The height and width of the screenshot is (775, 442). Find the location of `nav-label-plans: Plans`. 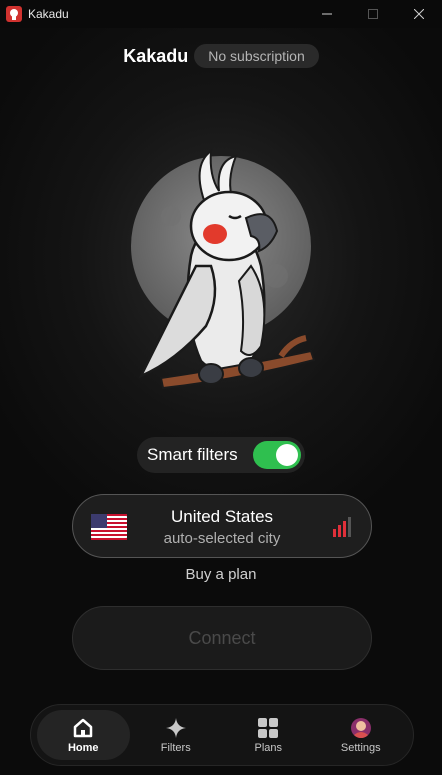

nav-label-plans: Plans is located at coordinates (268, 747).